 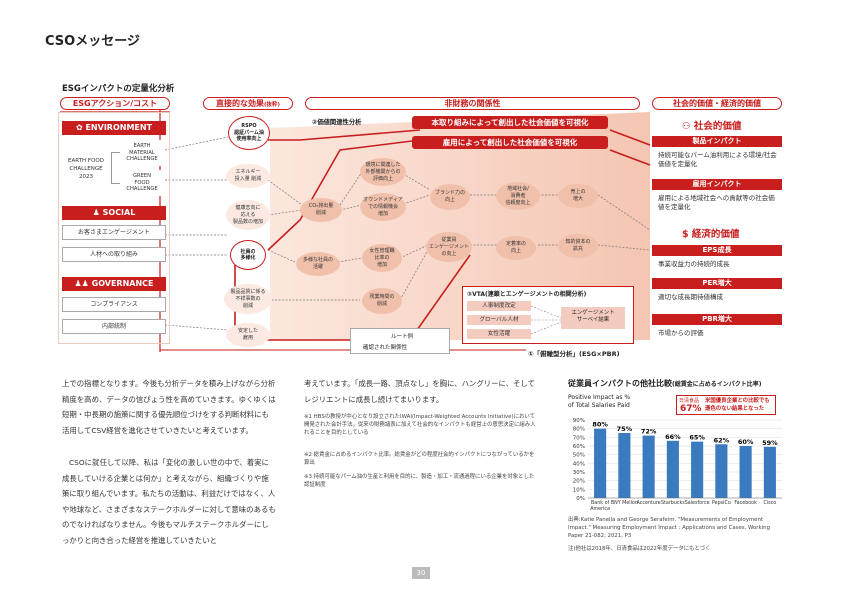 What do you see at coordinates (697, 503) in the screenshot?
I see `category-label: Salesforce` at bounding box center [697, 503].